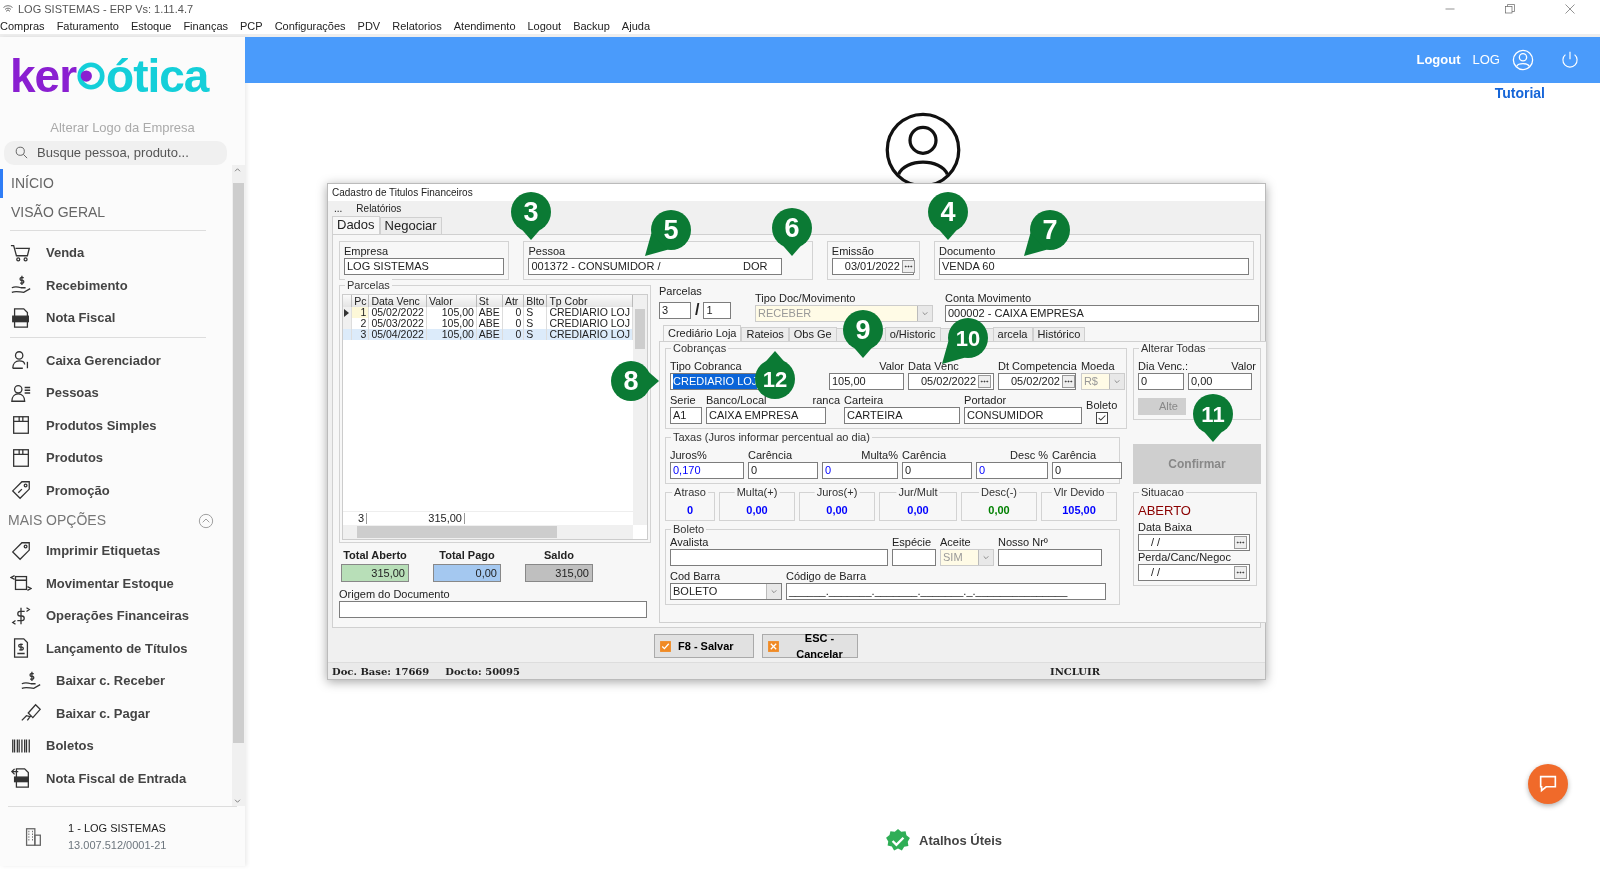 The image size is (1600, 869). I want to click on tag-icon, so click(21, 550).